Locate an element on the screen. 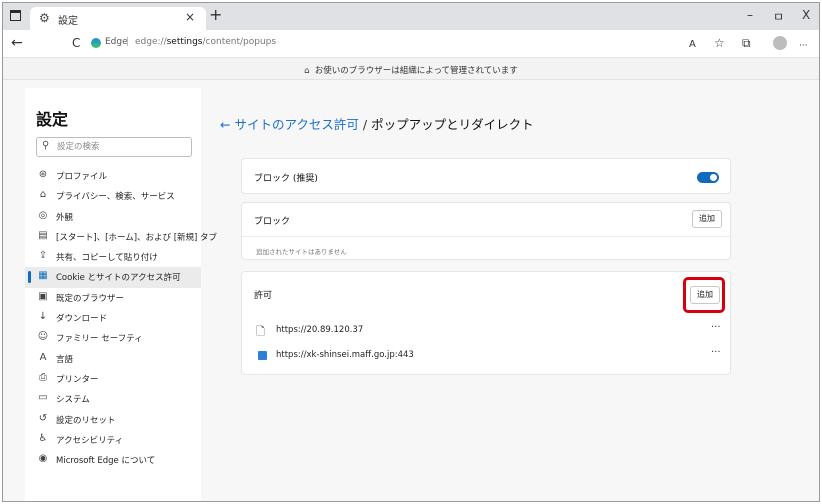  back-button: ← is located at coordinates (17, 43).